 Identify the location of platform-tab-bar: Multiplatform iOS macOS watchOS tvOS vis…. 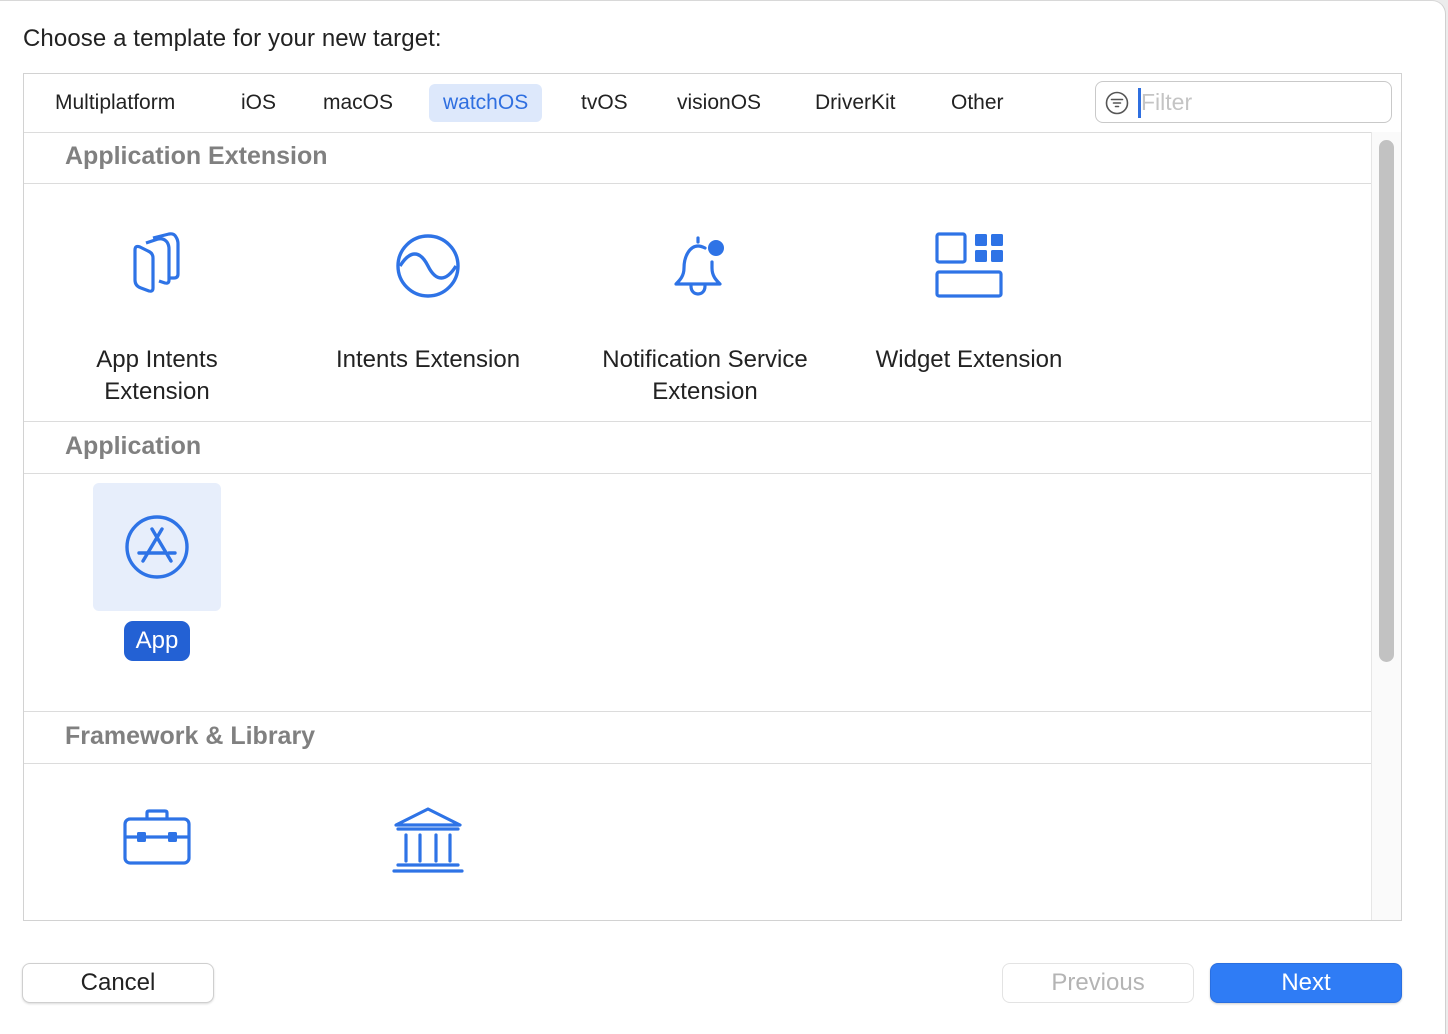
(712, 103).